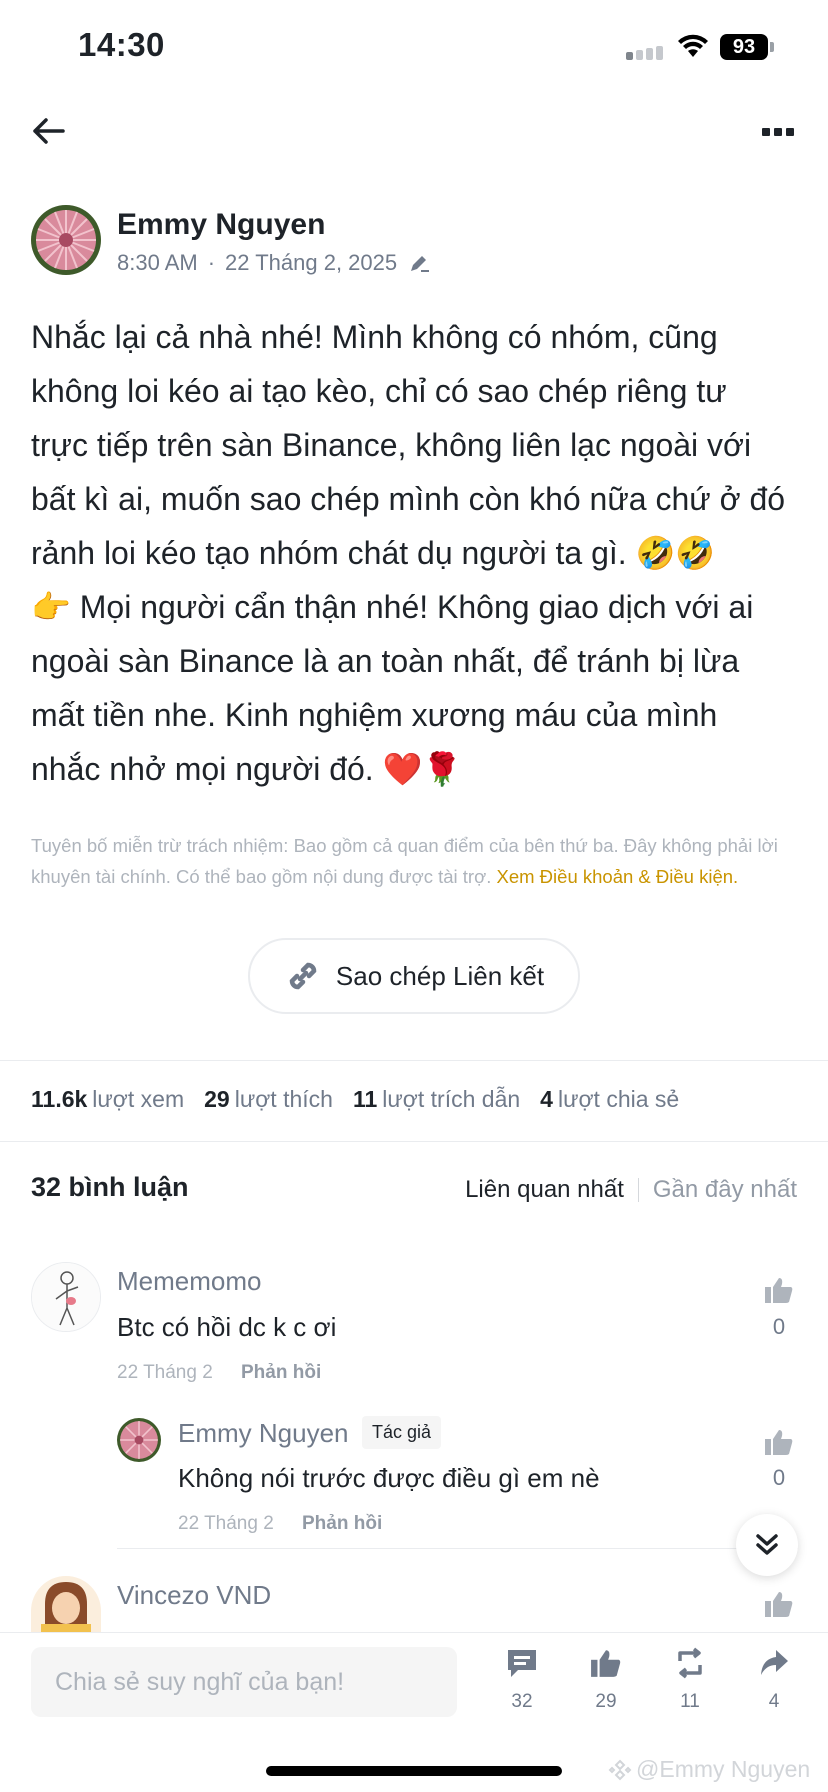  I want to click on repost-action: 11, so click(690, 1687).